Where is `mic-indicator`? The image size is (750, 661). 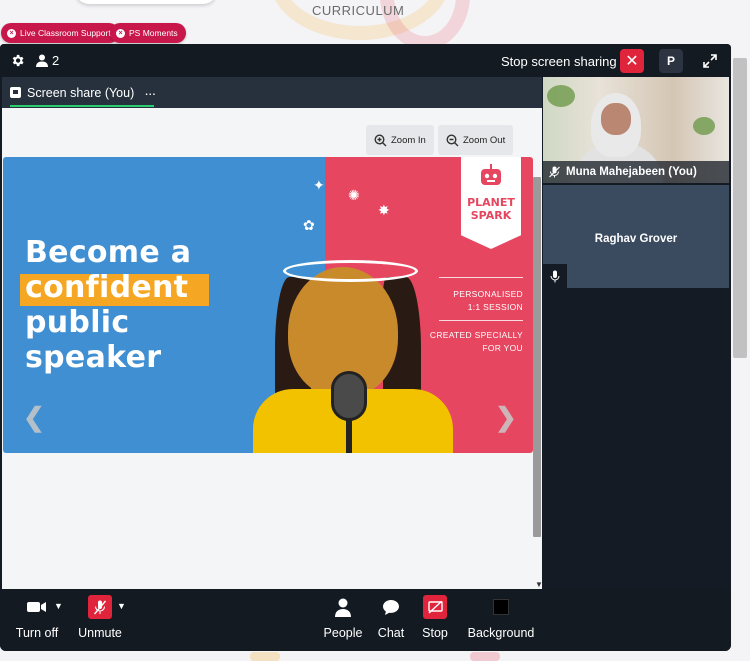
mic-indicator is located at coordinates (555, 276).